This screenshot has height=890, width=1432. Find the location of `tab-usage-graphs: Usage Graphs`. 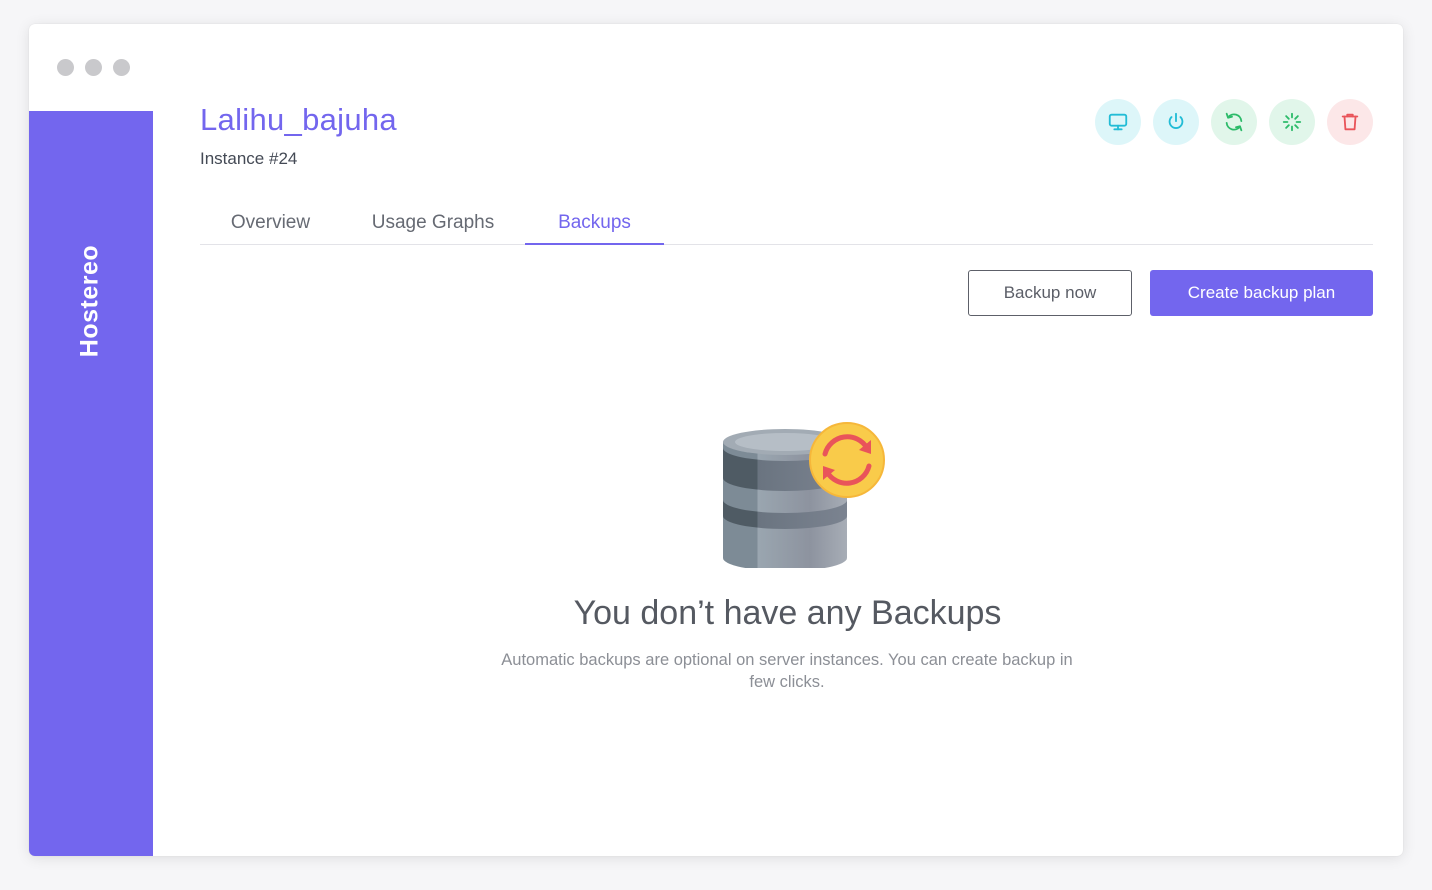

tab-usage-graphs: Usage Graphs is located at coordinates (433, 224).